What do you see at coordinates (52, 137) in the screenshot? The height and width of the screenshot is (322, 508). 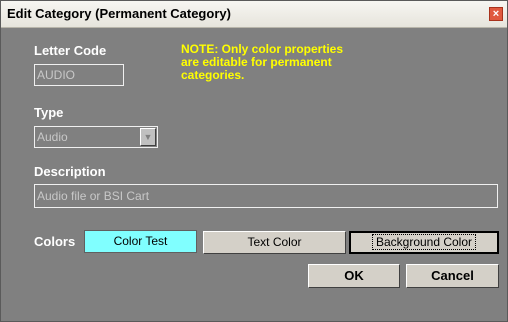 I see `type-select-value: Audio` at bounding box center [52, 137].